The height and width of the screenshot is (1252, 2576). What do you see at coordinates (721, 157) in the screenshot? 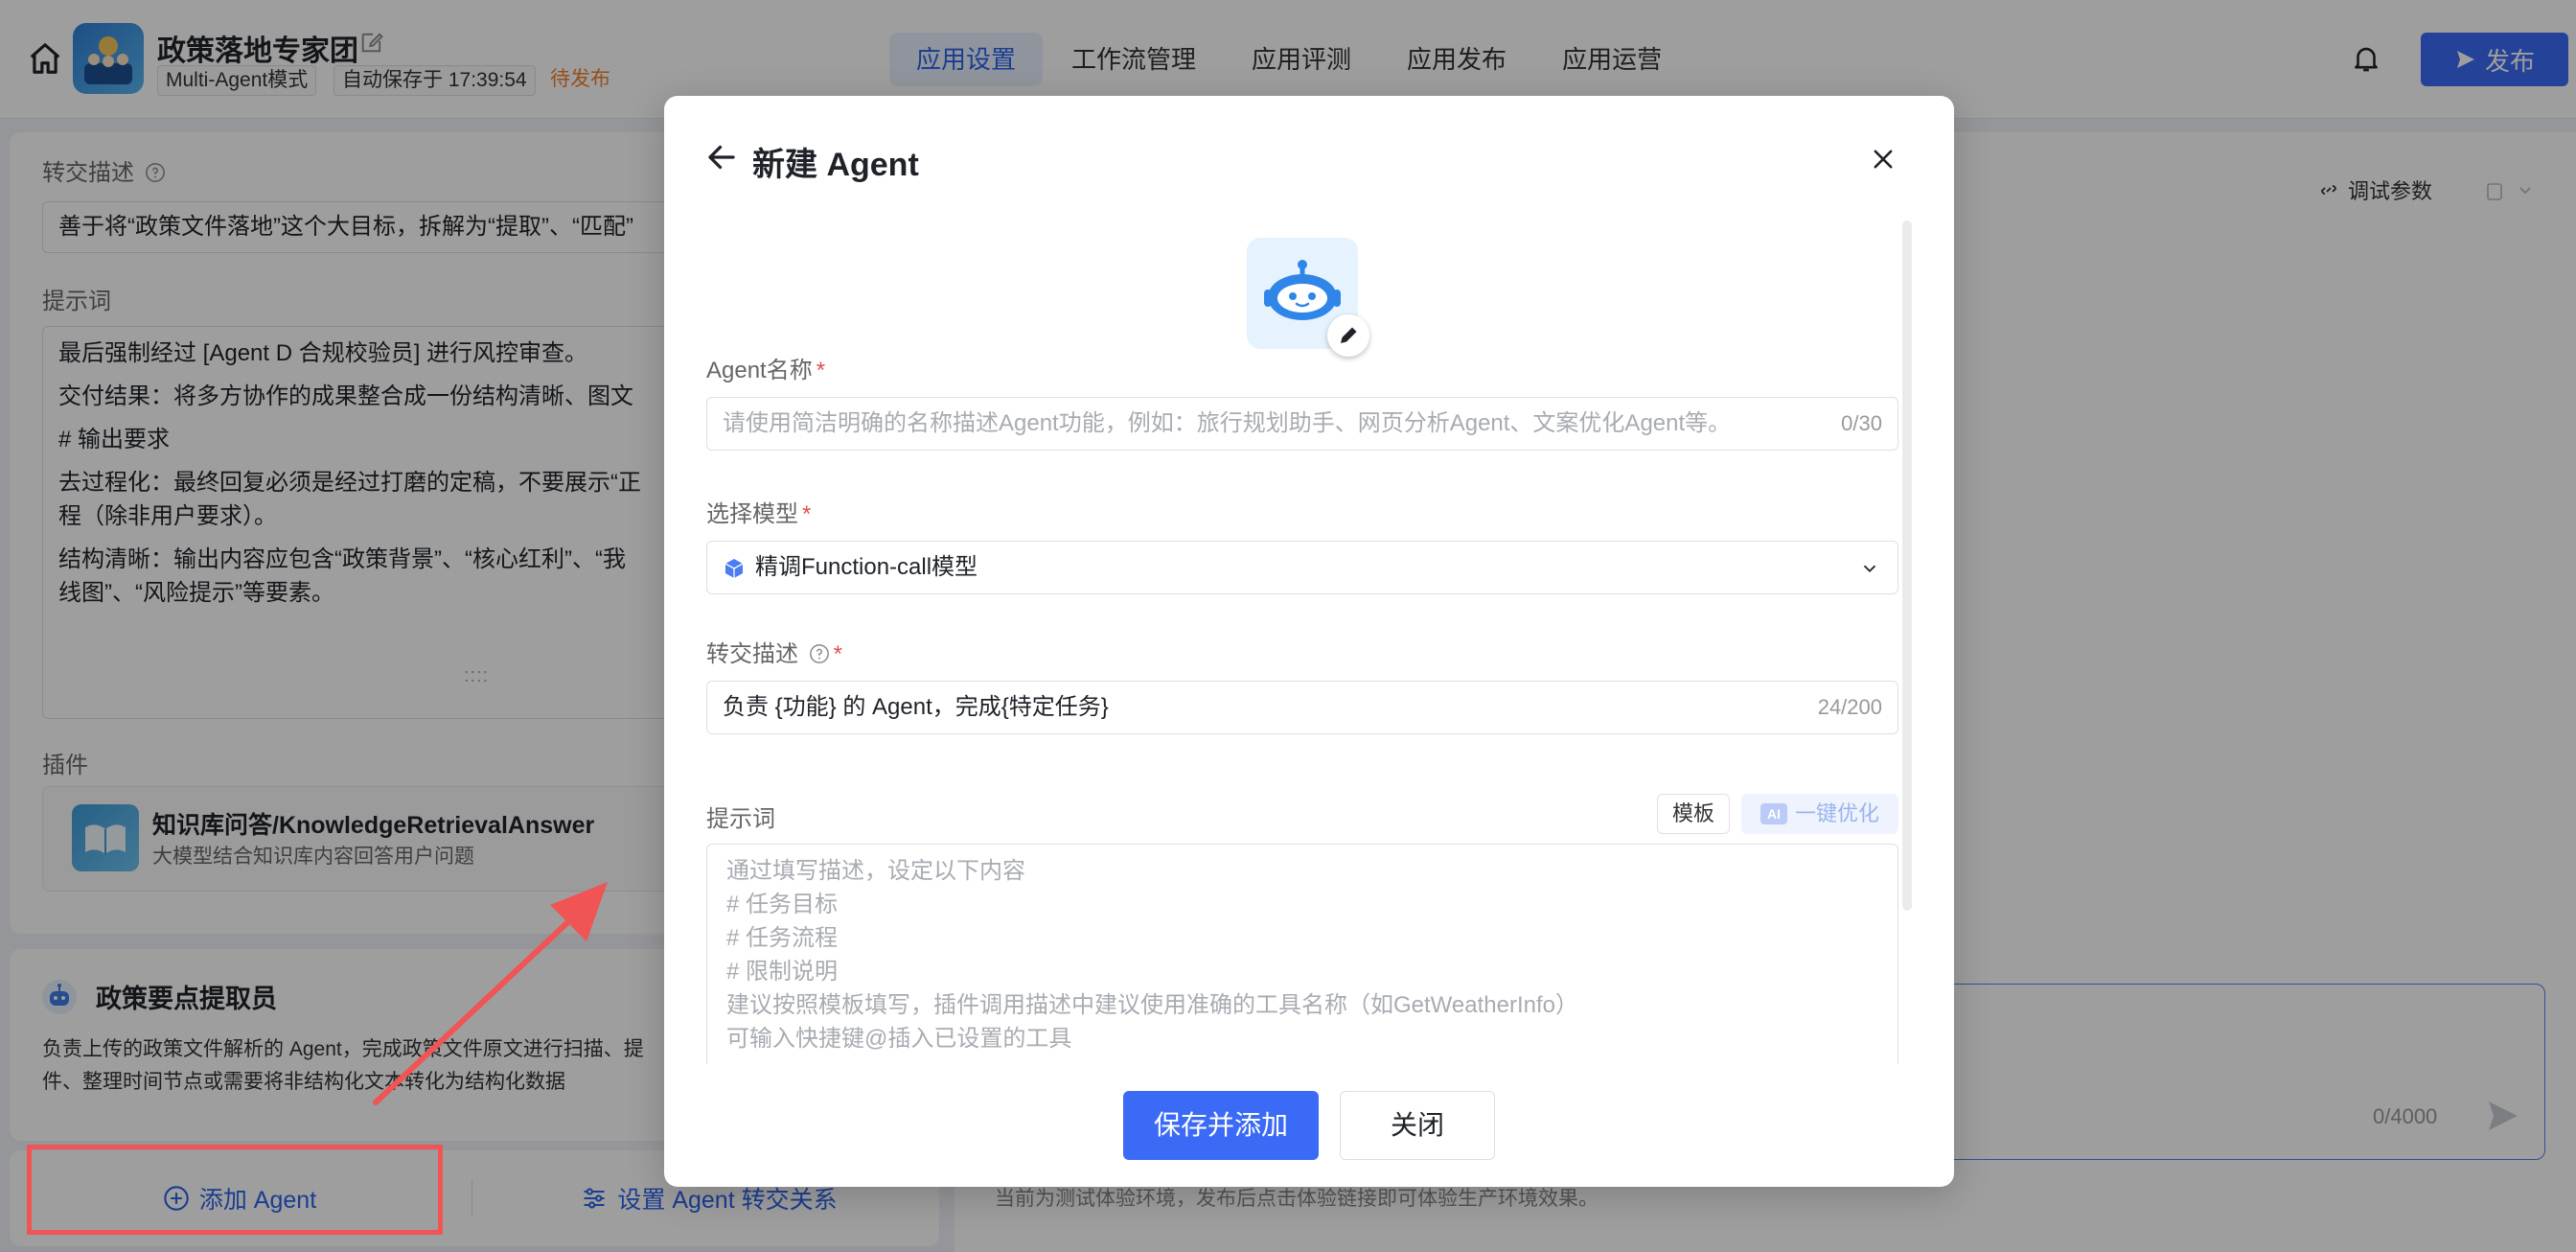
I see `arrow-left-icon` at bounding box center [721, 157].